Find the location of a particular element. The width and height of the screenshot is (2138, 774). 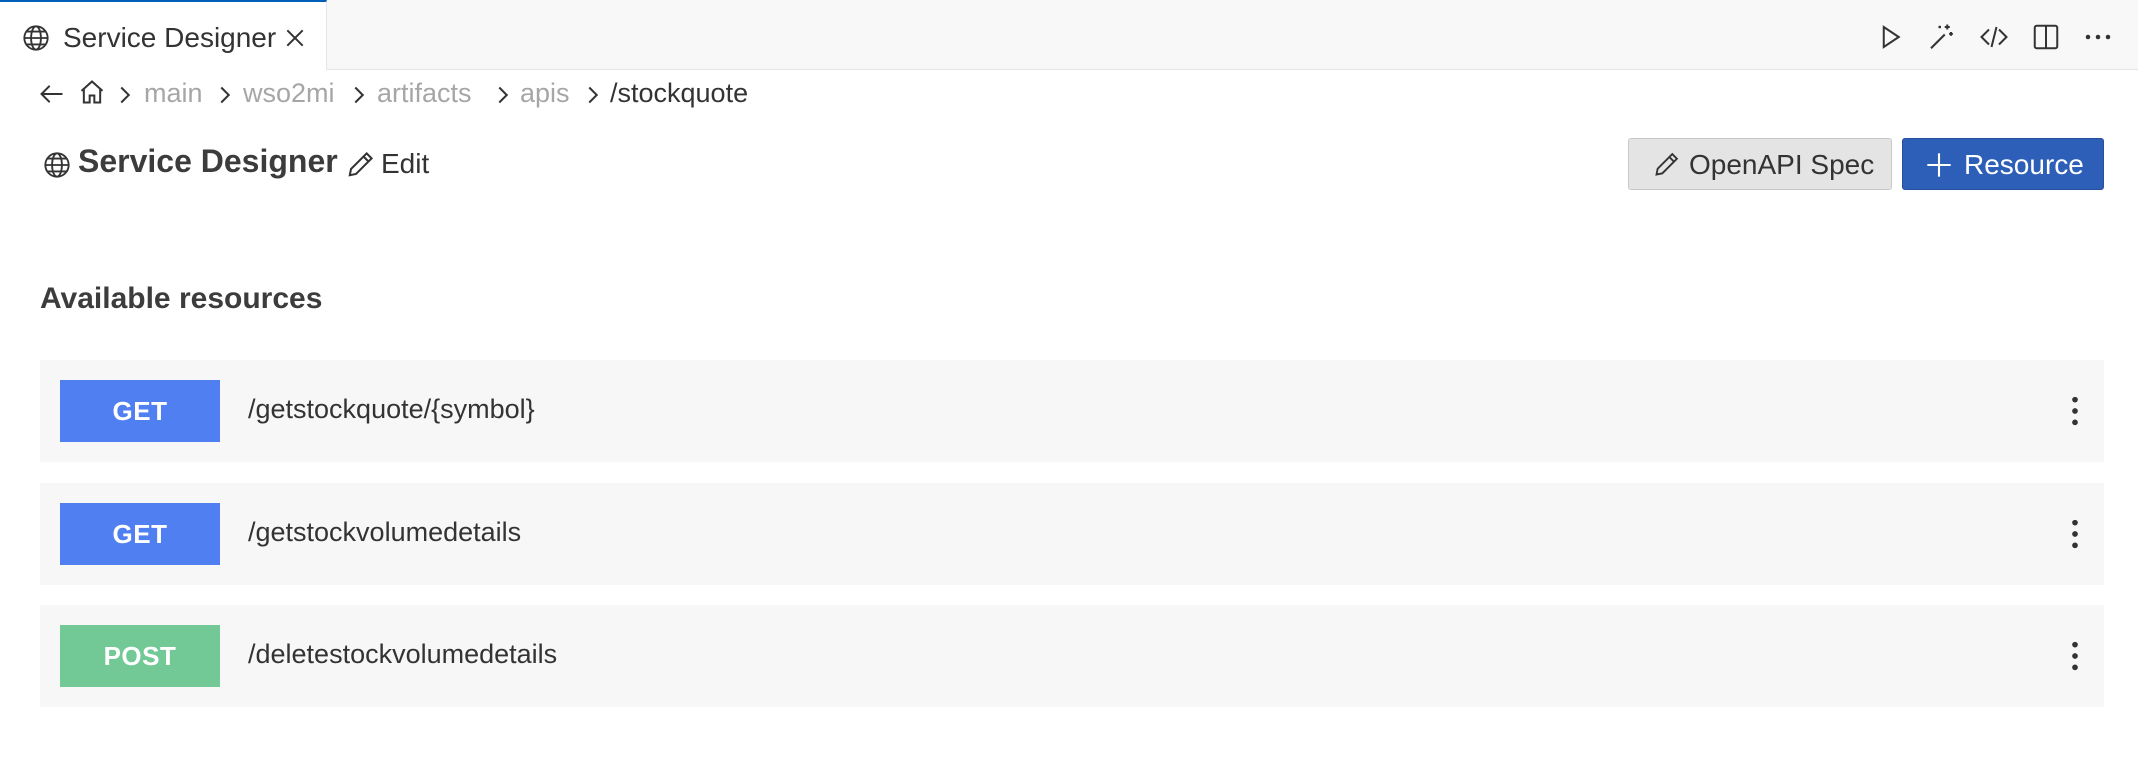

edit-label: Edit is located at coordinates (405, 163).